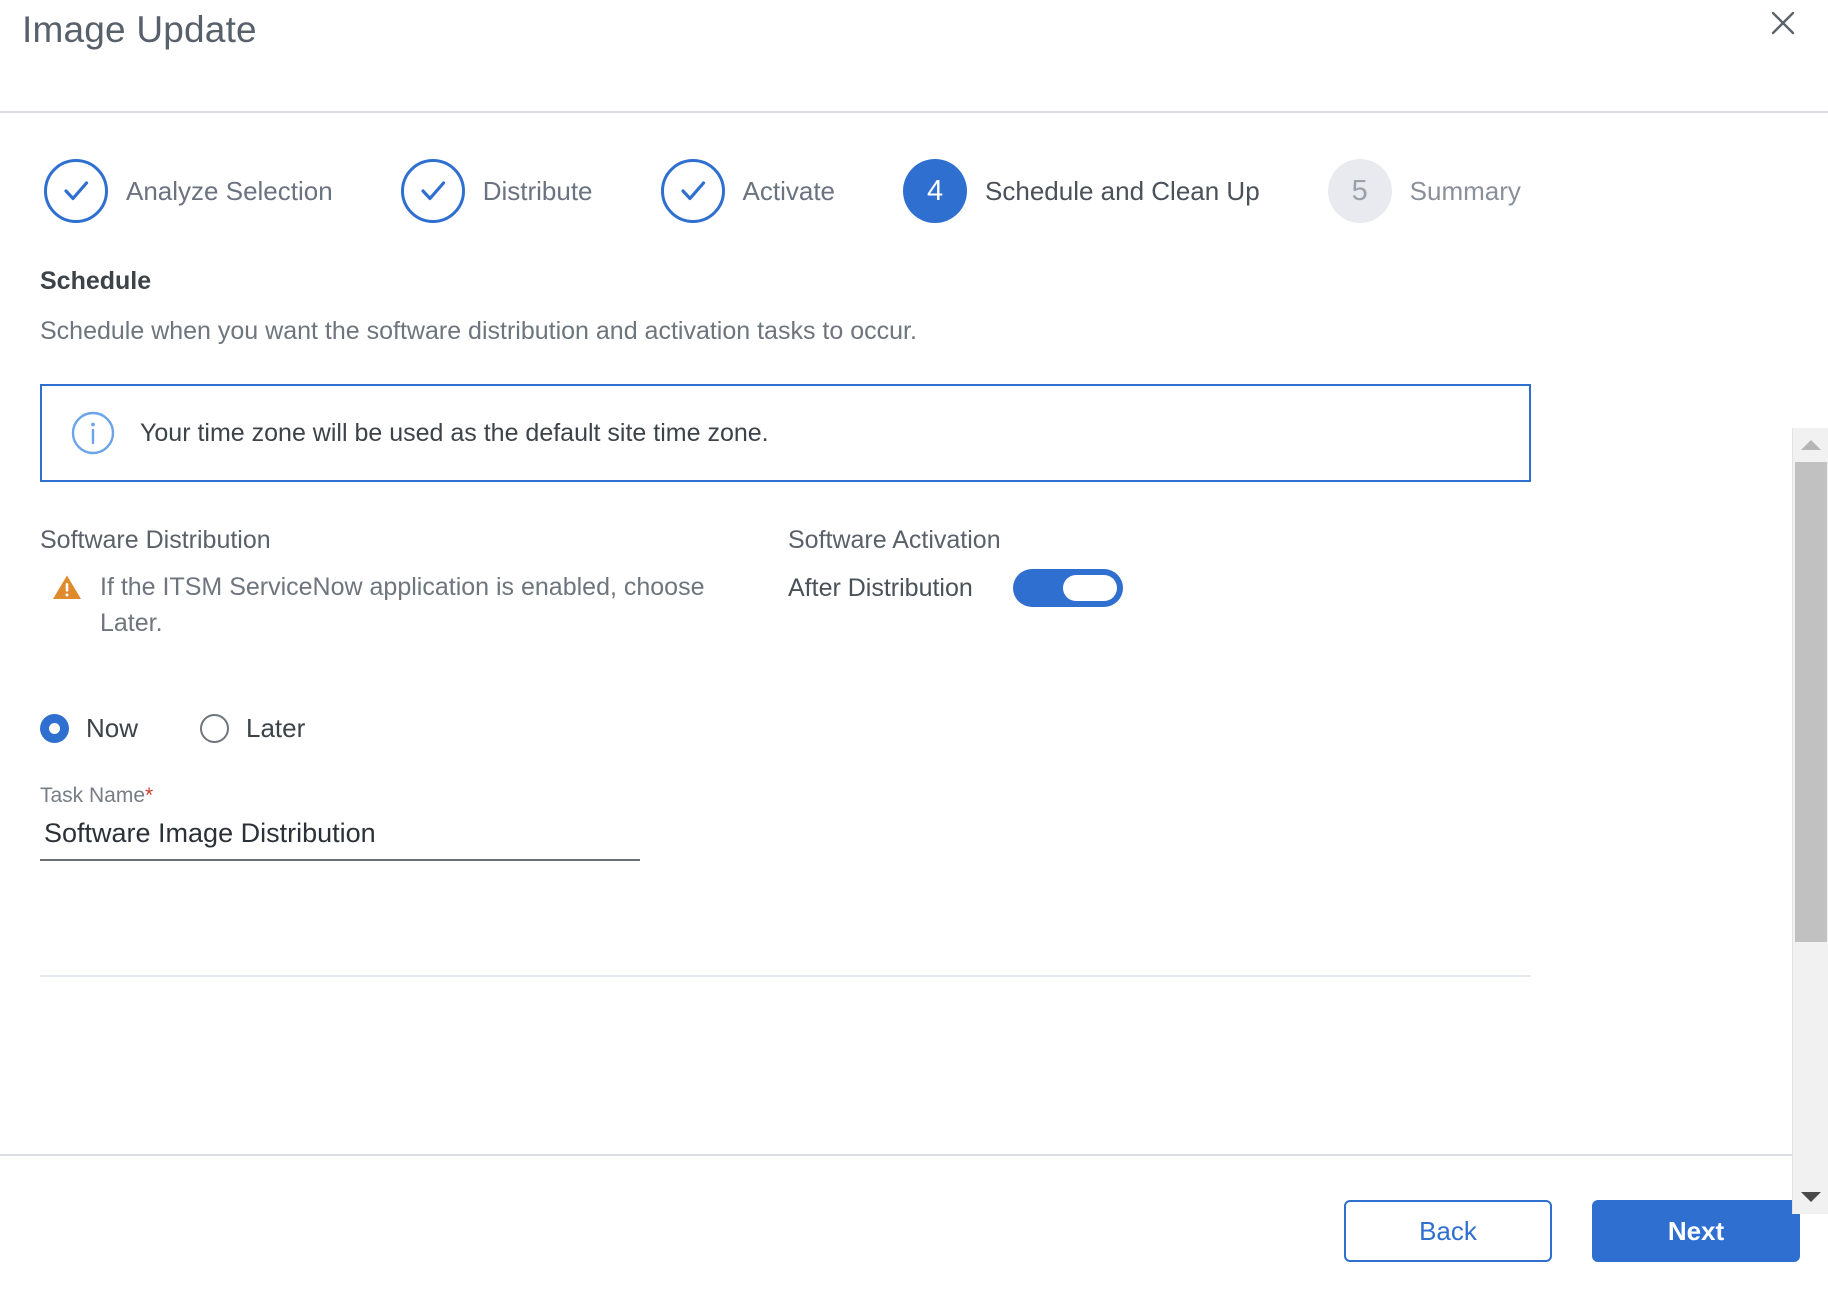  I want to click on scrollbar-thumb, so click(1810, 702).